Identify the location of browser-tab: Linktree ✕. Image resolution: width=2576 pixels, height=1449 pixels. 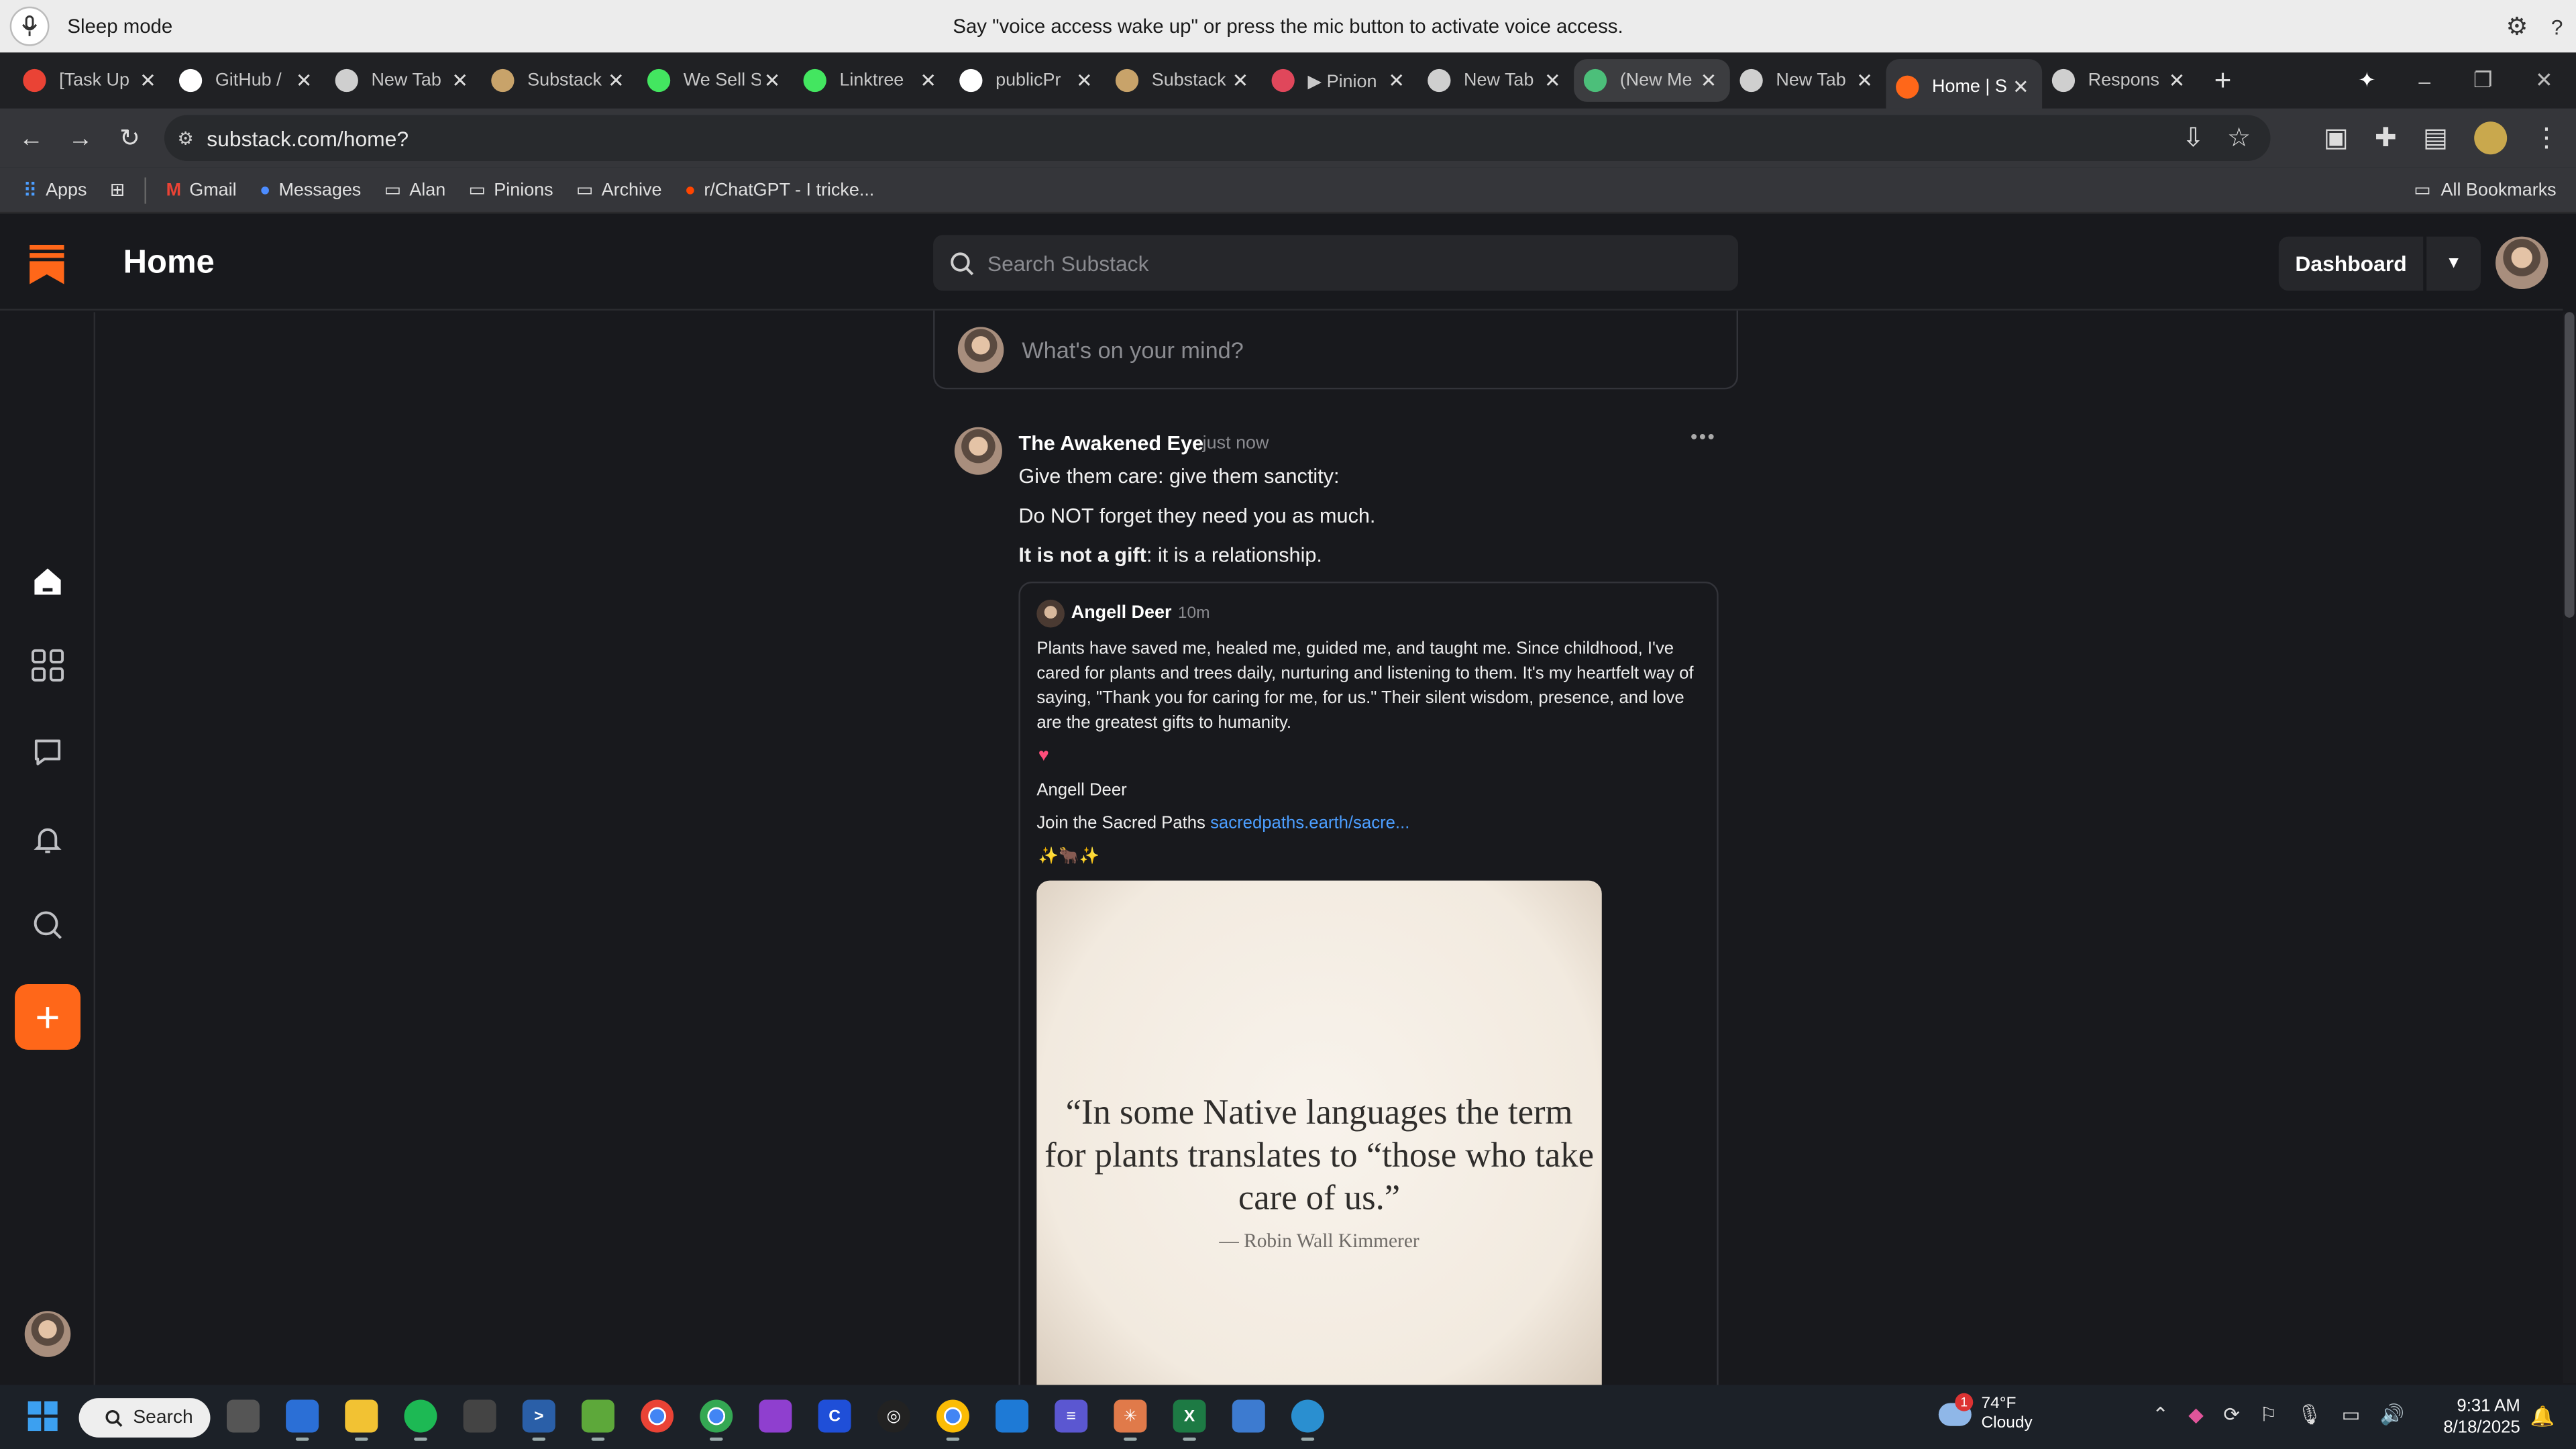
(872, 80).